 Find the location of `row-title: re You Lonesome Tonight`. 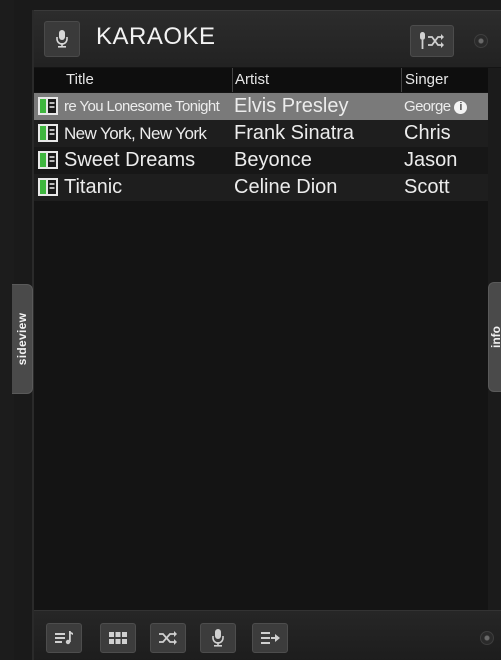

row-title: re You Lonesome Tonight is located at coordinates (142, 106).